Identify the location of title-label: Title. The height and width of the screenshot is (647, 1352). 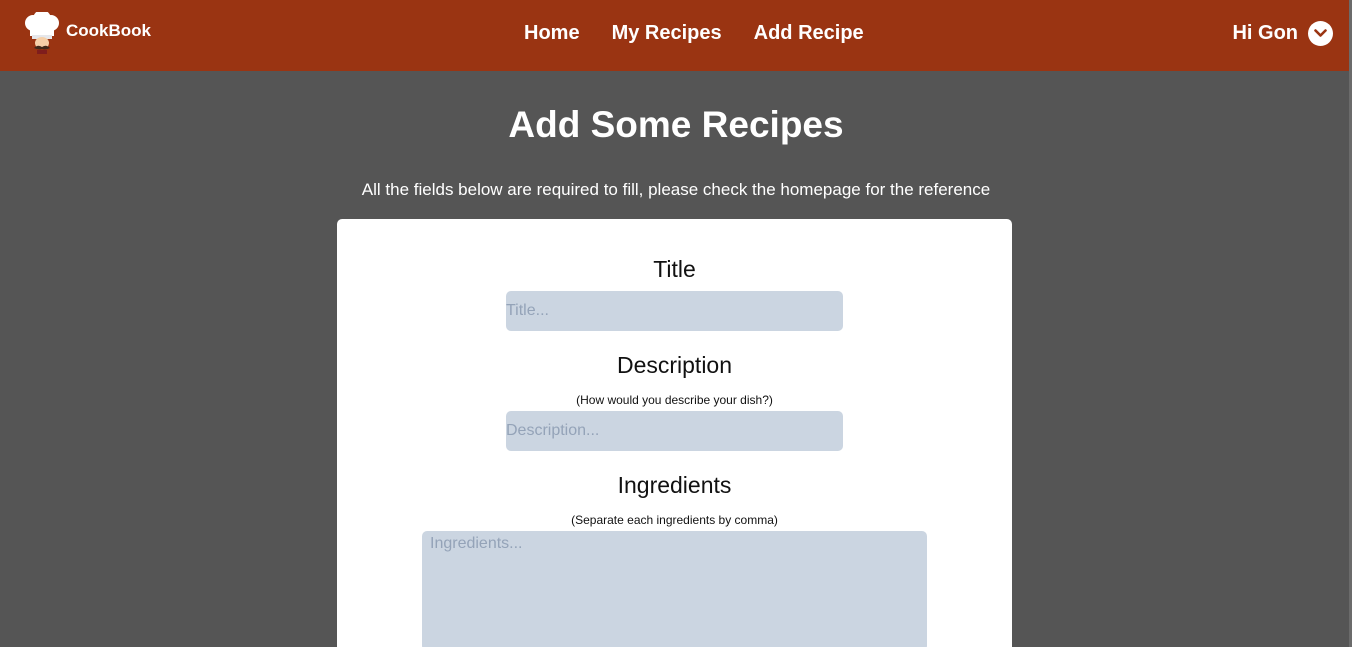
(674, 269).